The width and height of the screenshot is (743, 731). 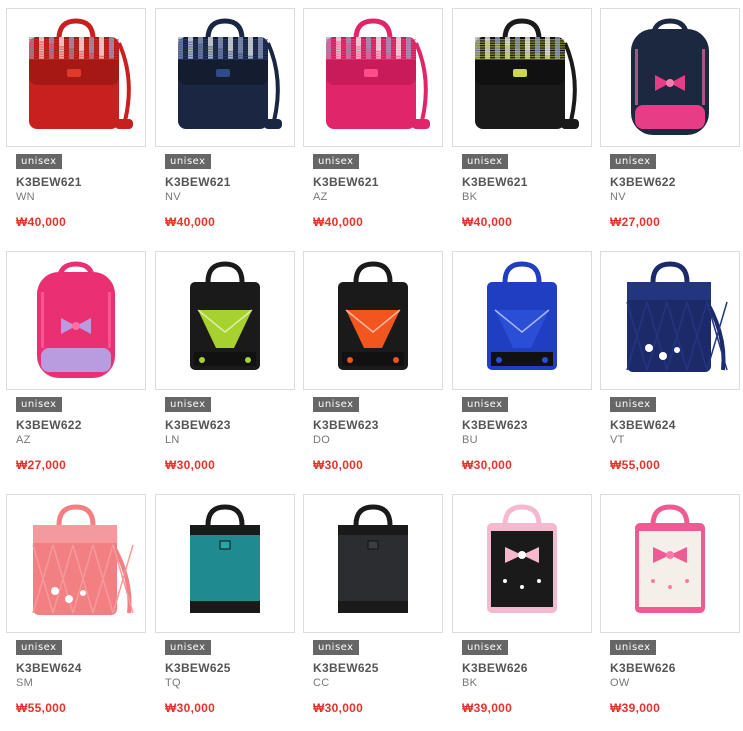 I want to click on product-color-code: VT, so click(x=617, y=440).